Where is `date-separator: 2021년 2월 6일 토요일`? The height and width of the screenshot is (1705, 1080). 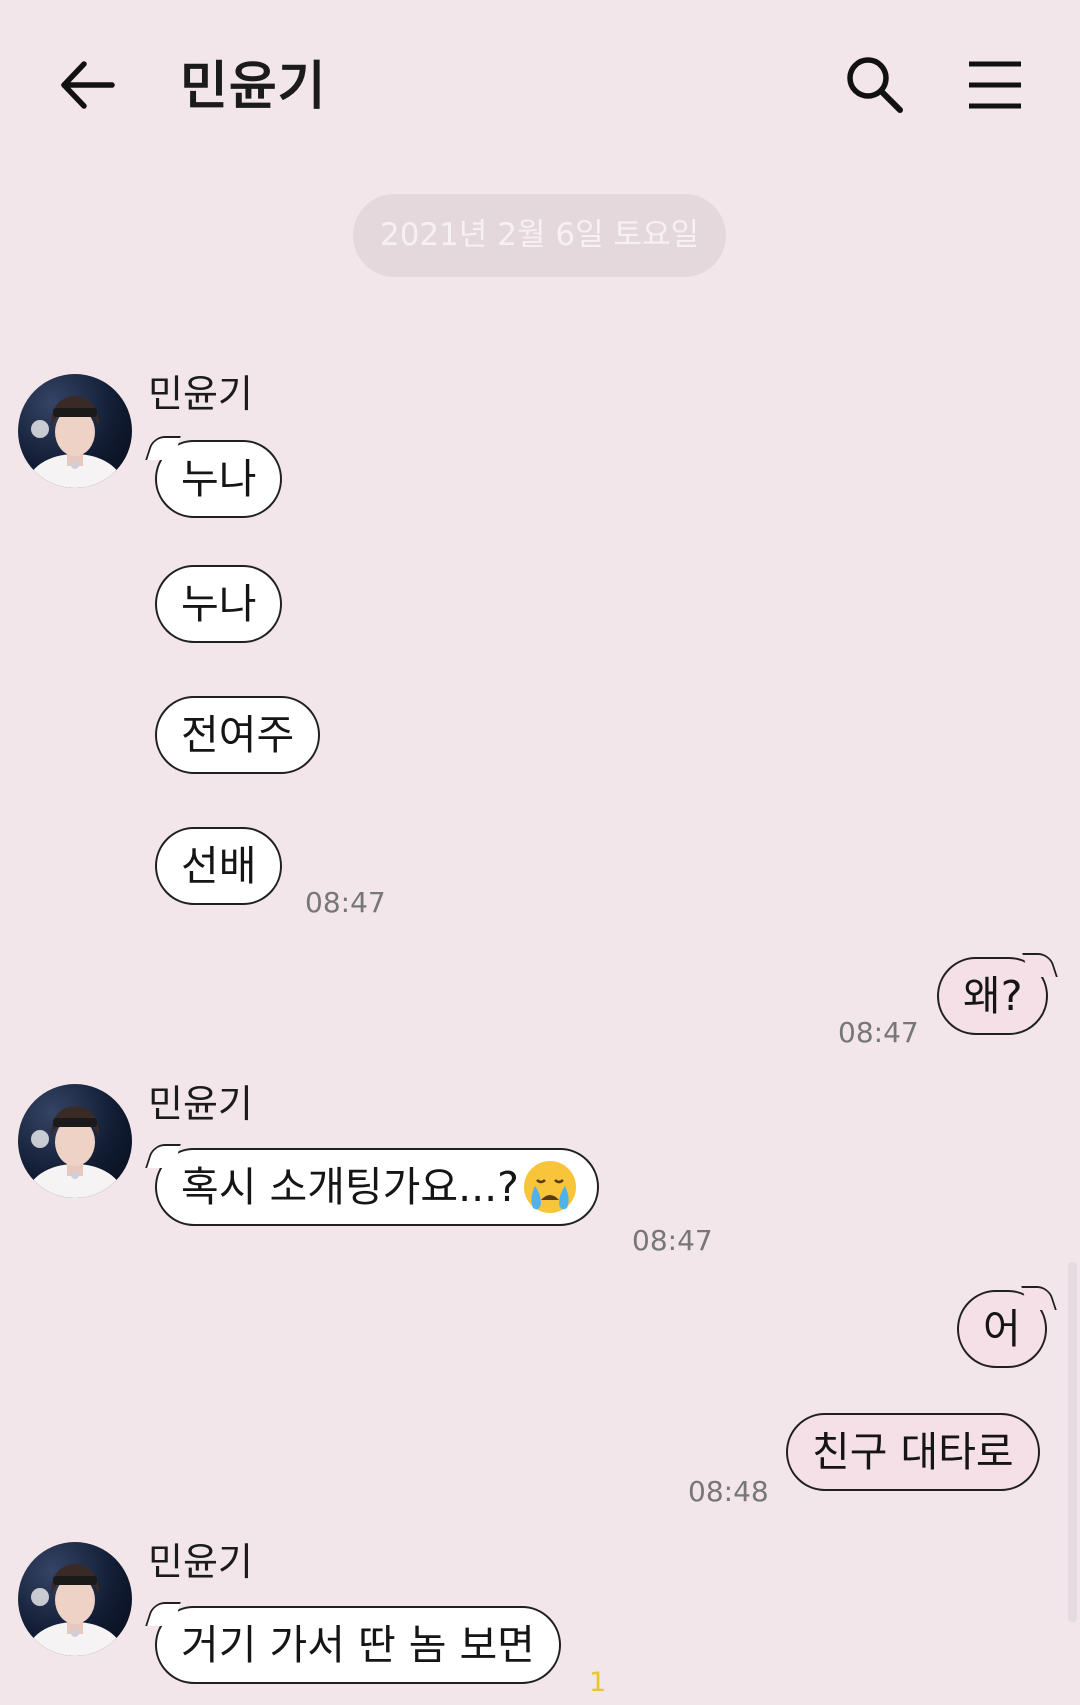
date-separator: 2021년 2월 6일 토요일 is located at coordinates (539, 235).